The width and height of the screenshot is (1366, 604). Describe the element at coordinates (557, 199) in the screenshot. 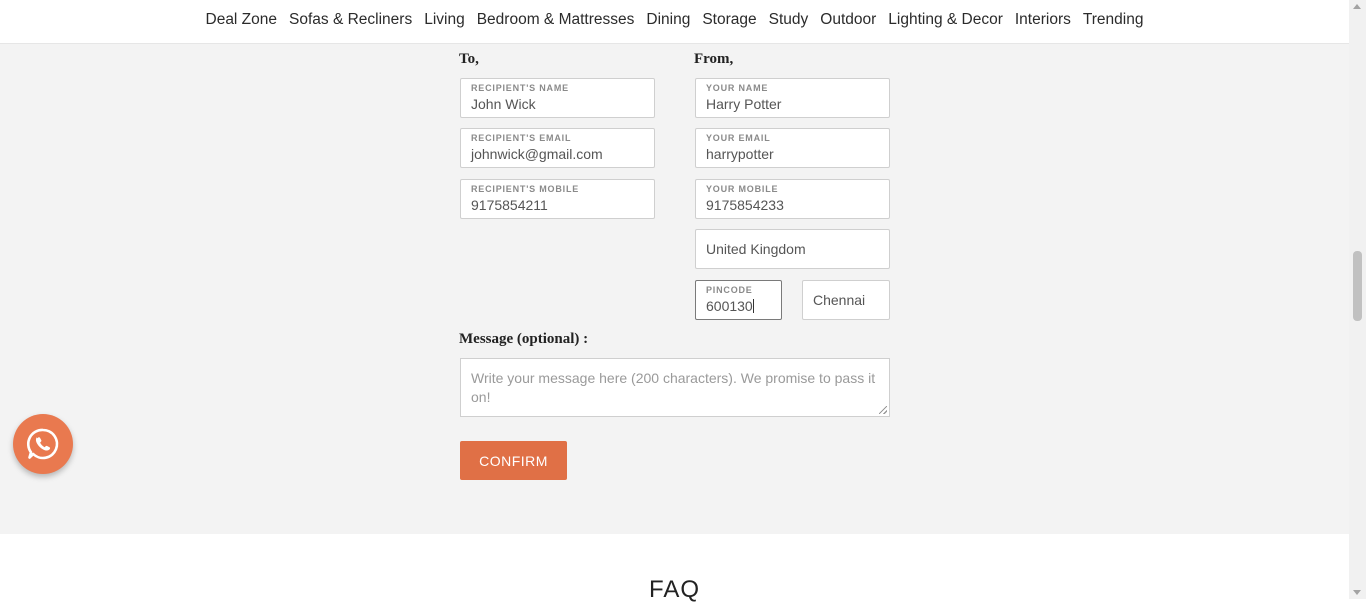

I see `recipient-mobile-field: RECIPIENT'S MOBILE 9175854211` at that location.